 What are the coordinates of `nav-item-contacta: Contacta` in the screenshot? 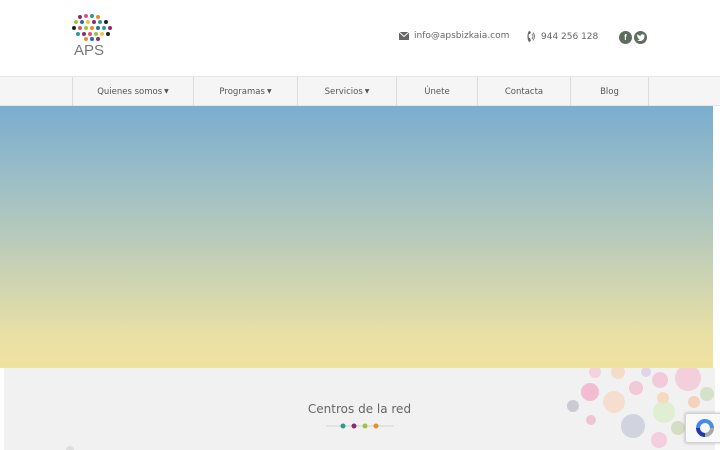 It's located at (524, 91).